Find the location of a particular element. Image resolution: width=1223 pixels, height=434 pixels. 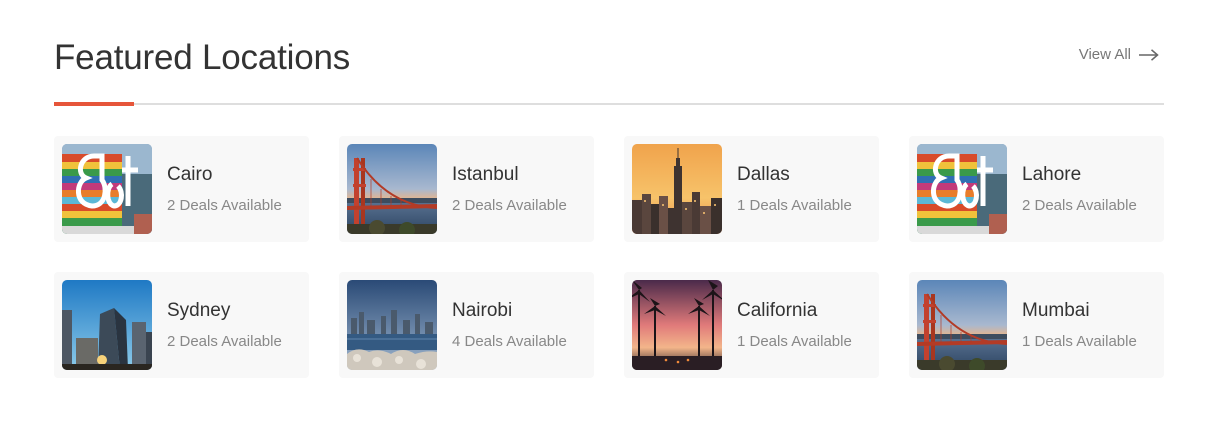

location-card-california: California 1 Deals Available is located at coordinates (751, 325).